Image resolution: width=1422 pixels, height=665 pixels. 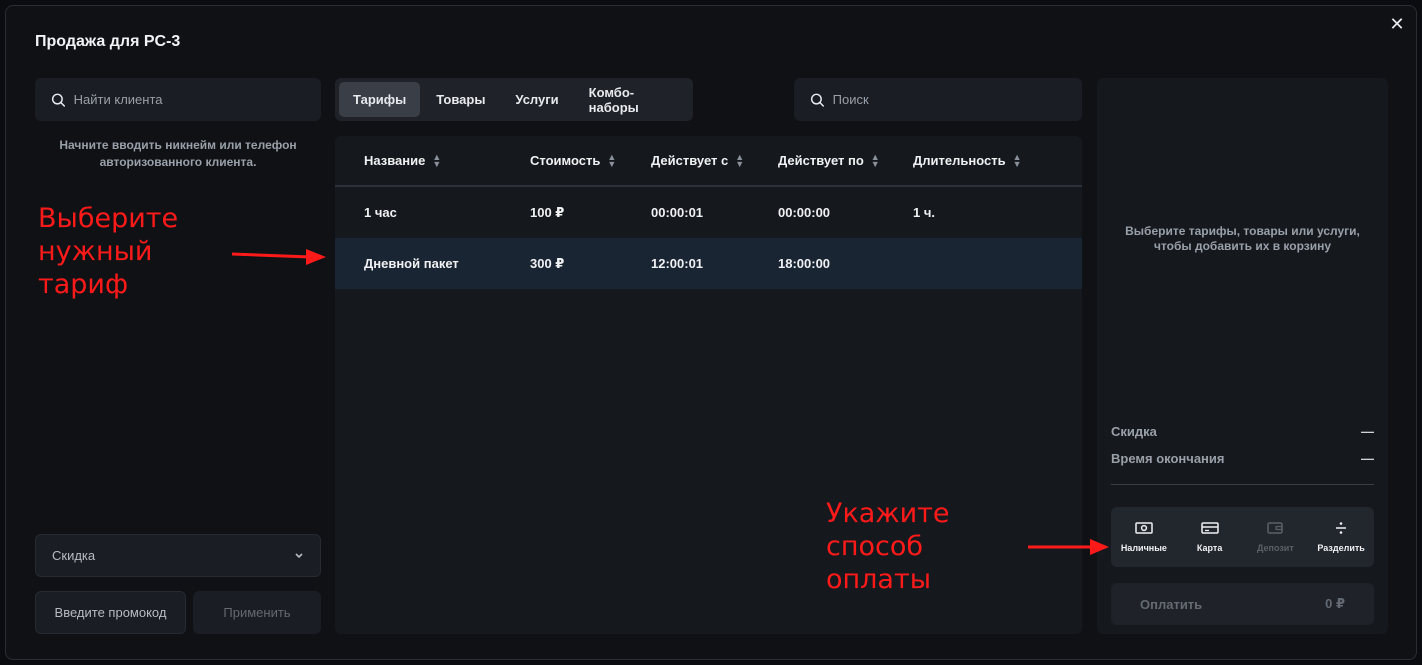 I want to click on cell-to: 00:00:00, so click(x=804, y=212).